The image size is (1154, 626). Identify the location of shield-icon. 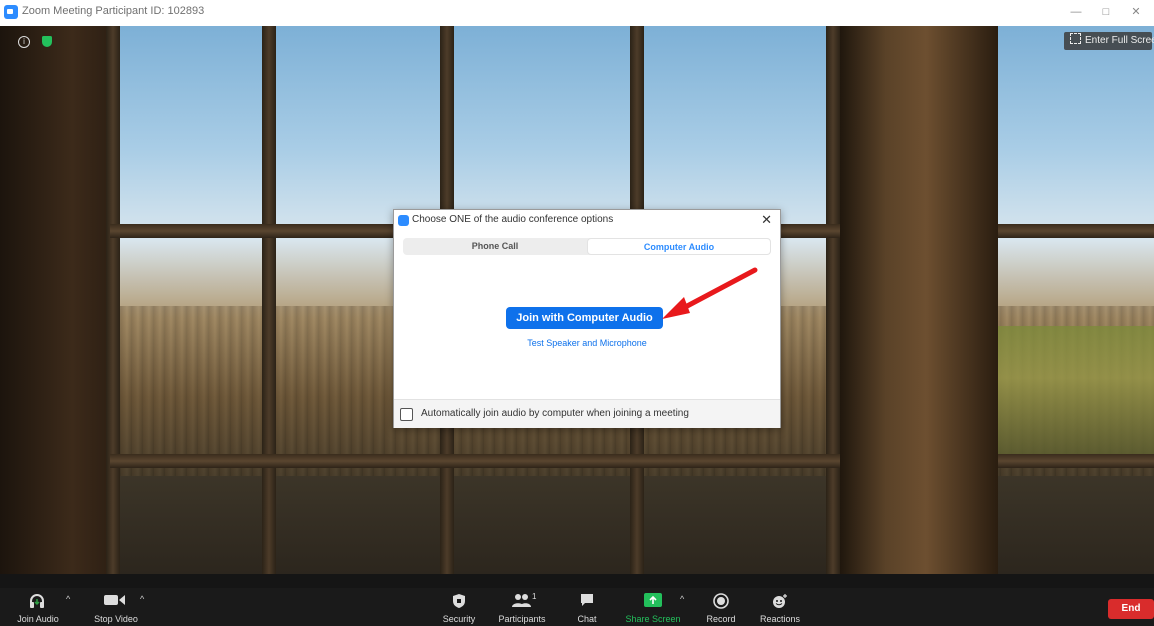
(459, 601).